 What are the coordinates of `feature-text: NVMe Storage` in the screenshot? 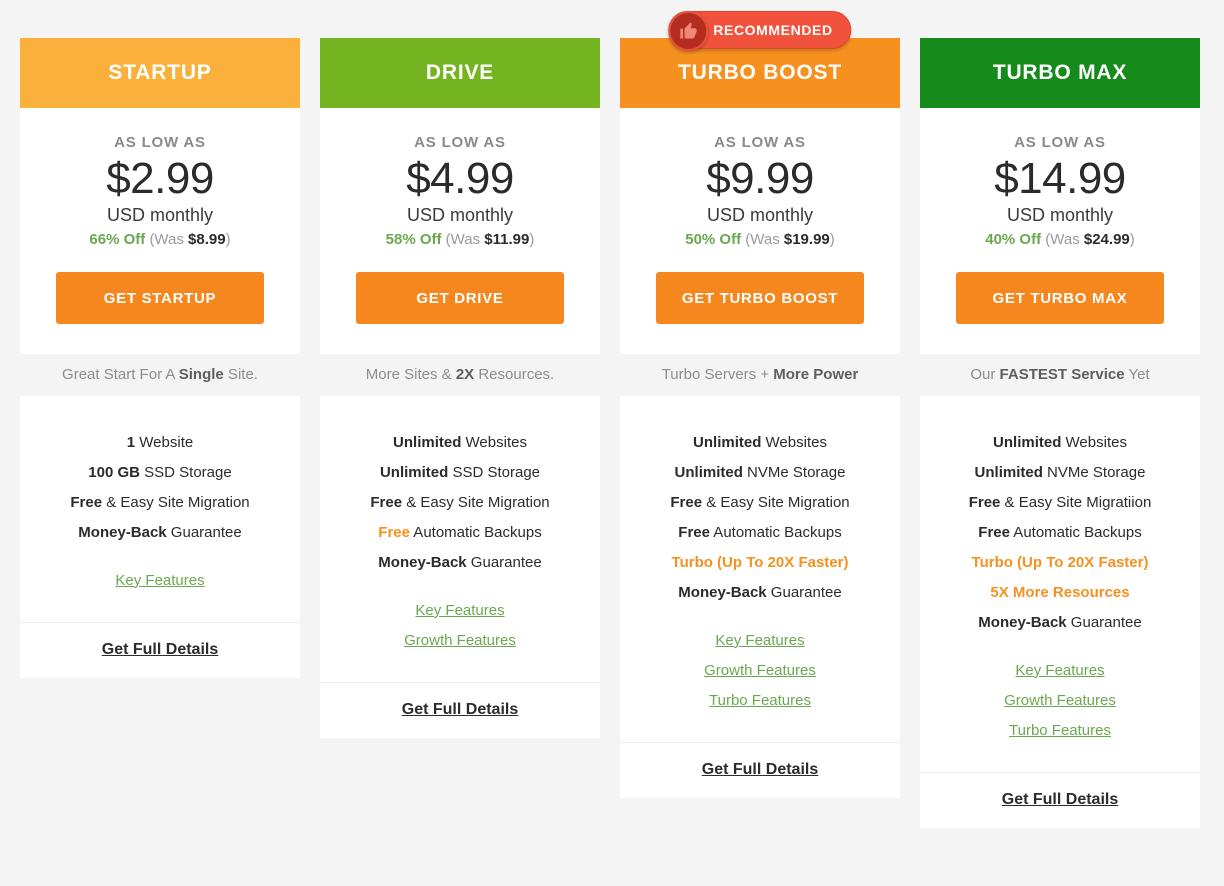 It's located at (1094, 472).